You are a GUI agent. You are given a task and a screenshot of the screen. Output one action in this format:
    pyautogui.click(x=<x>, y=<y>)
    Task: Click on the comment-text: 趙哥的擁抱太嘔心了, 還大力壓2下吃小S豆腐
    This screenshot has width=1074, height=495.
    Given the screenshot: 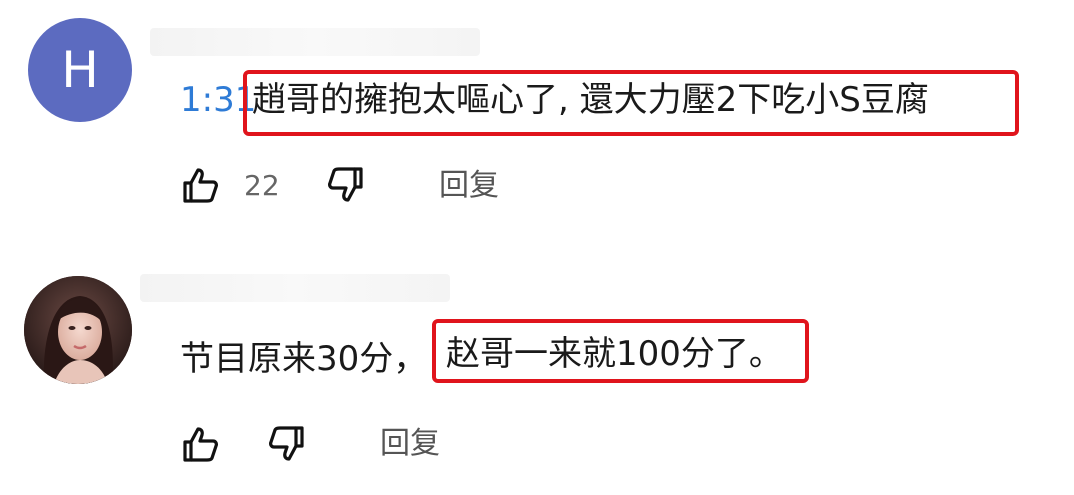 What is the action you would take?
    pyautogui.click(x=590, y=100)
    